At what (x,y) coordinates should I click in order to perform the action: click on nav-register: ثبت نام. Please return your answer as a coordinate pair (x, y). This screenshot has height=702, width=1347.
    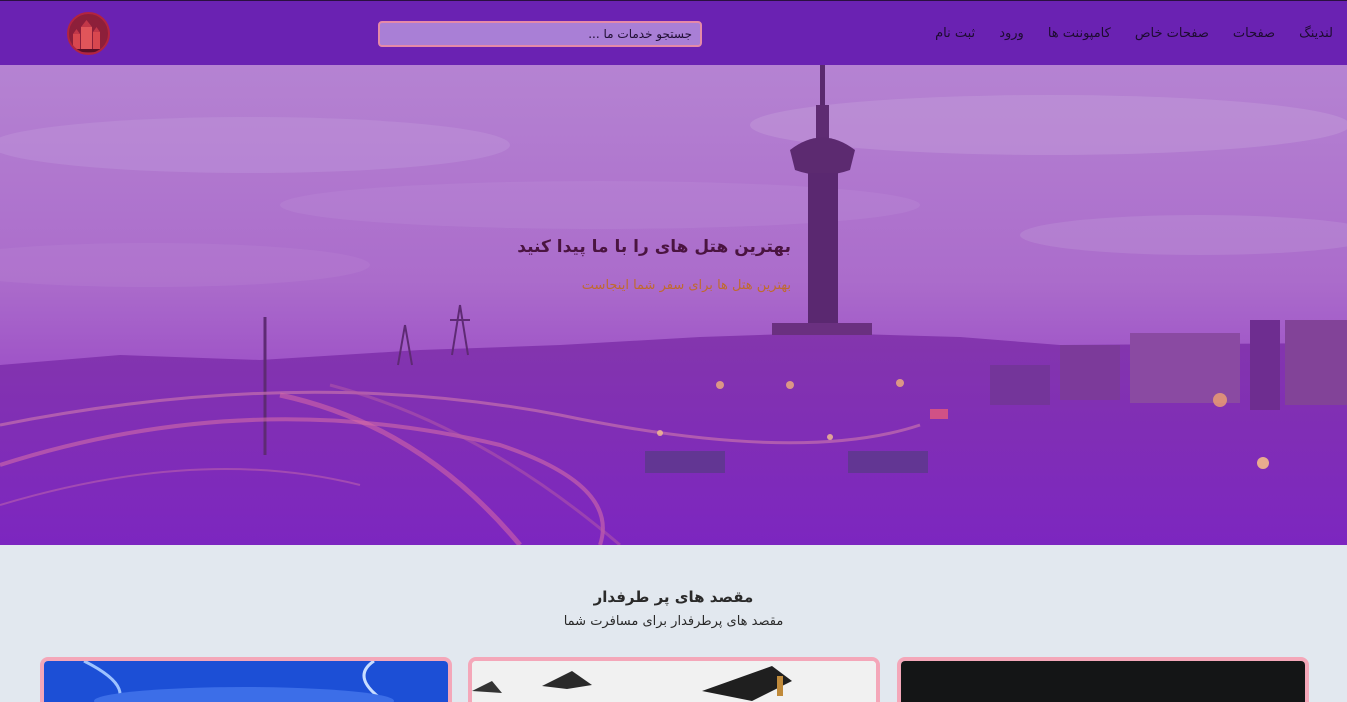
    Looking at the image, I should click on (955, 33).